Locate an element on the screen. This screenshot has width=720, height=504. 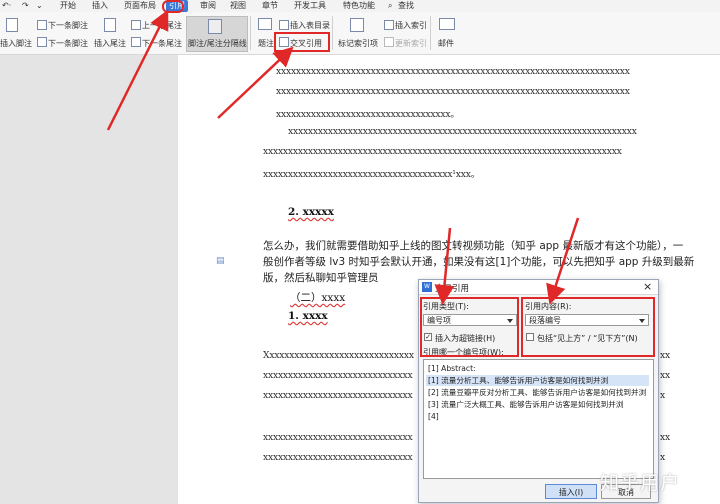
arrow-to-ref-content is located at coordinates (563, 261).